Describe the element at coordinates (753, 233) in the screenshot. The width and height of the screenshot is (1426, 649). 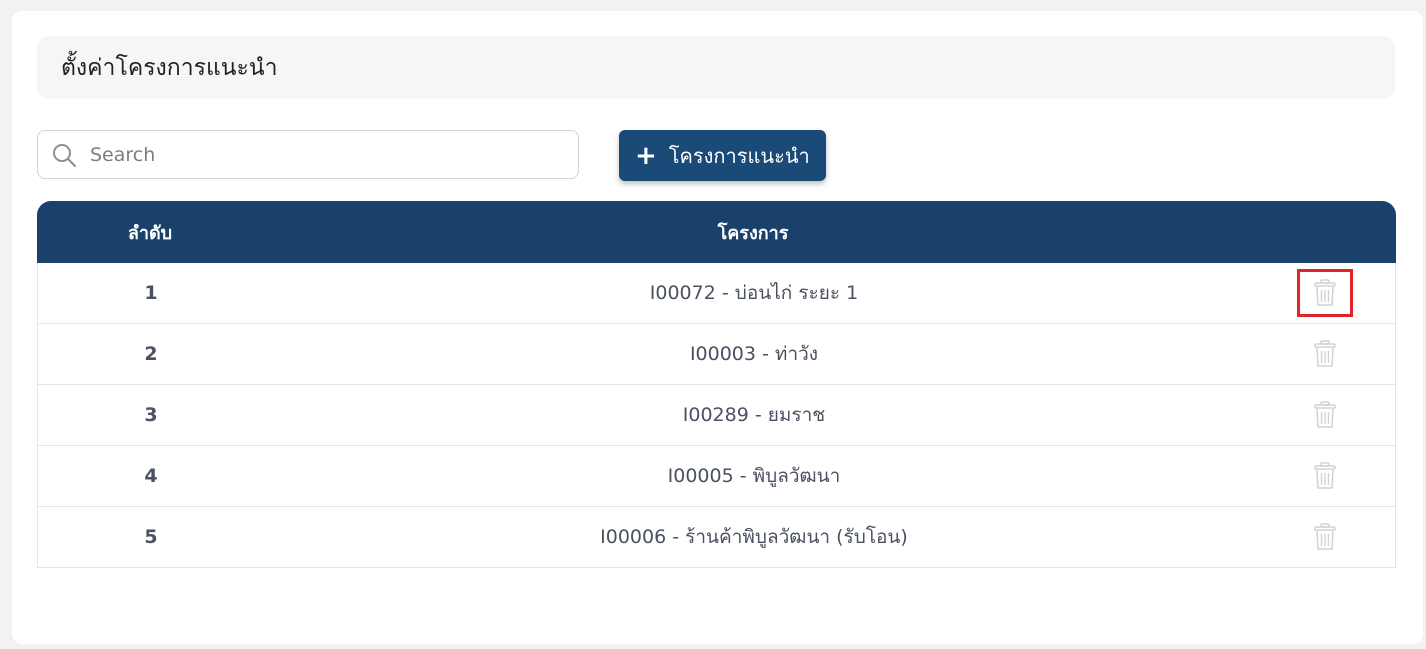
I see `column-header-project: โครงการ` at that location.